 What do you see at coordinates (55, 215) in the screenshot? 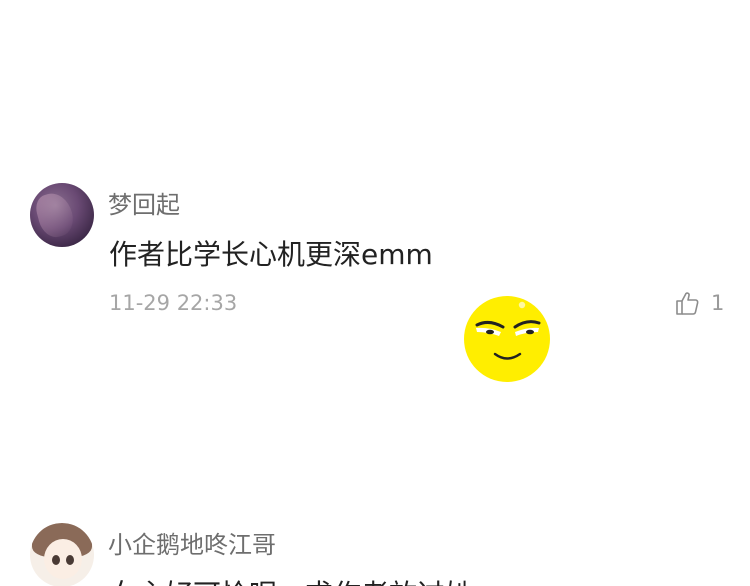
I see `avatar-art` at bounding box center [55, 215].